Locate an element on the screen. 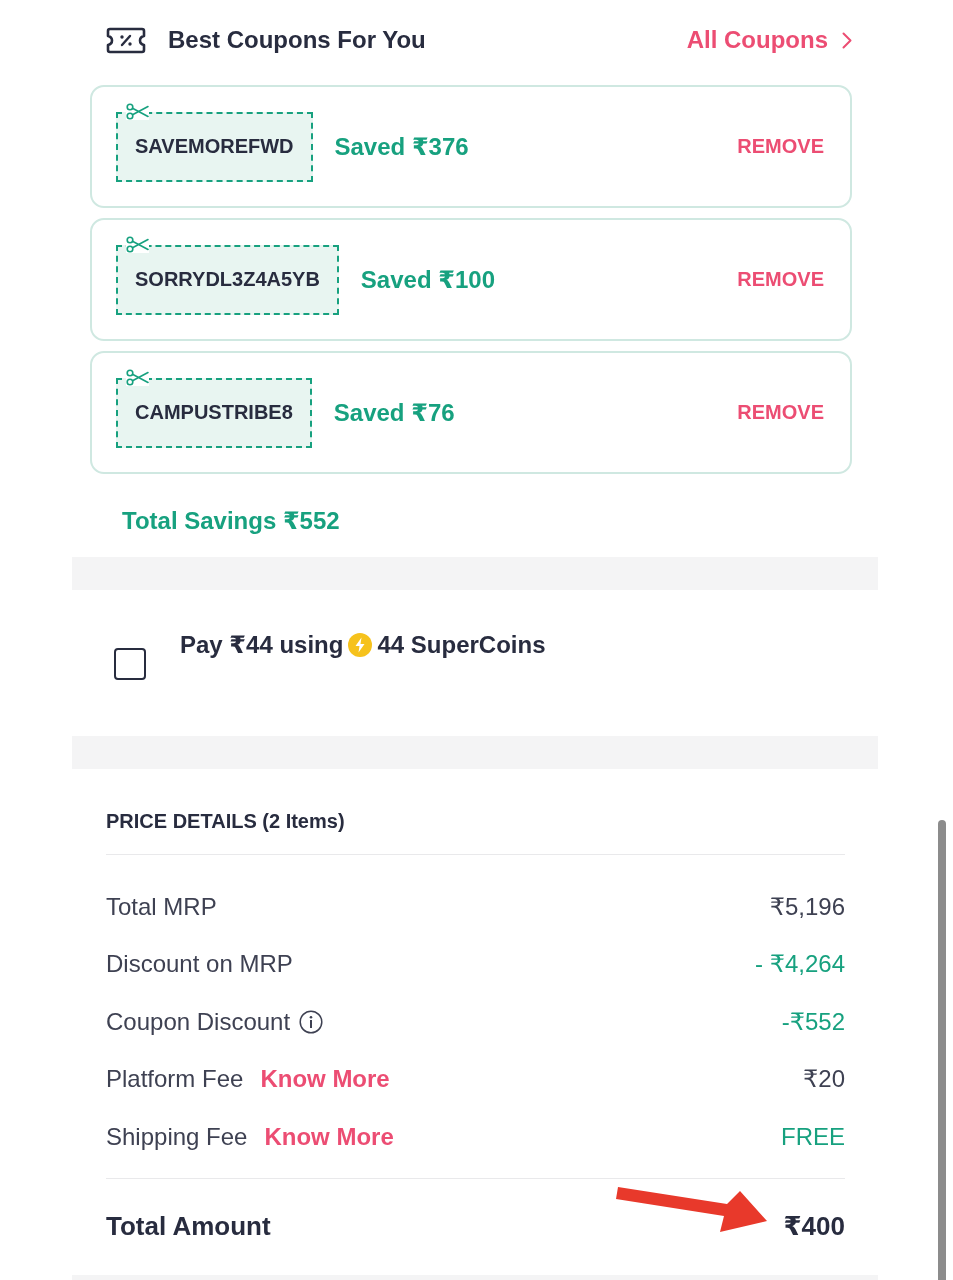 This screenshot has width=953, height=1280. coupon-code: CAMPUSTRIBE8 is located at coordinates (214, 412).